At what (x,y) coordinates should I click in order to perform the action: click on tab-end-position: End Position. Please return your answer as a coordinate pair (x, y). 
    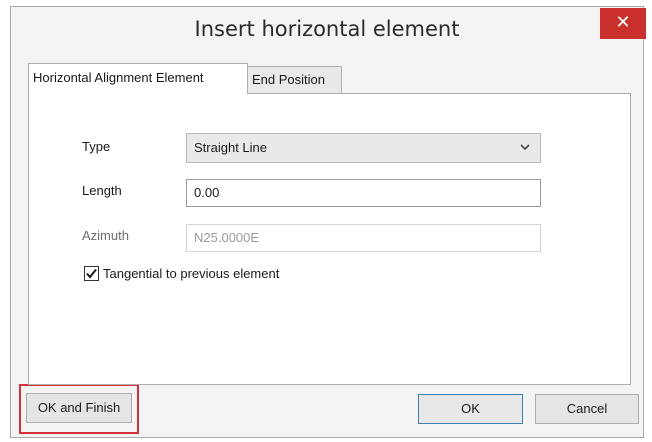
    Looking at the image, I should click on (294, 79).